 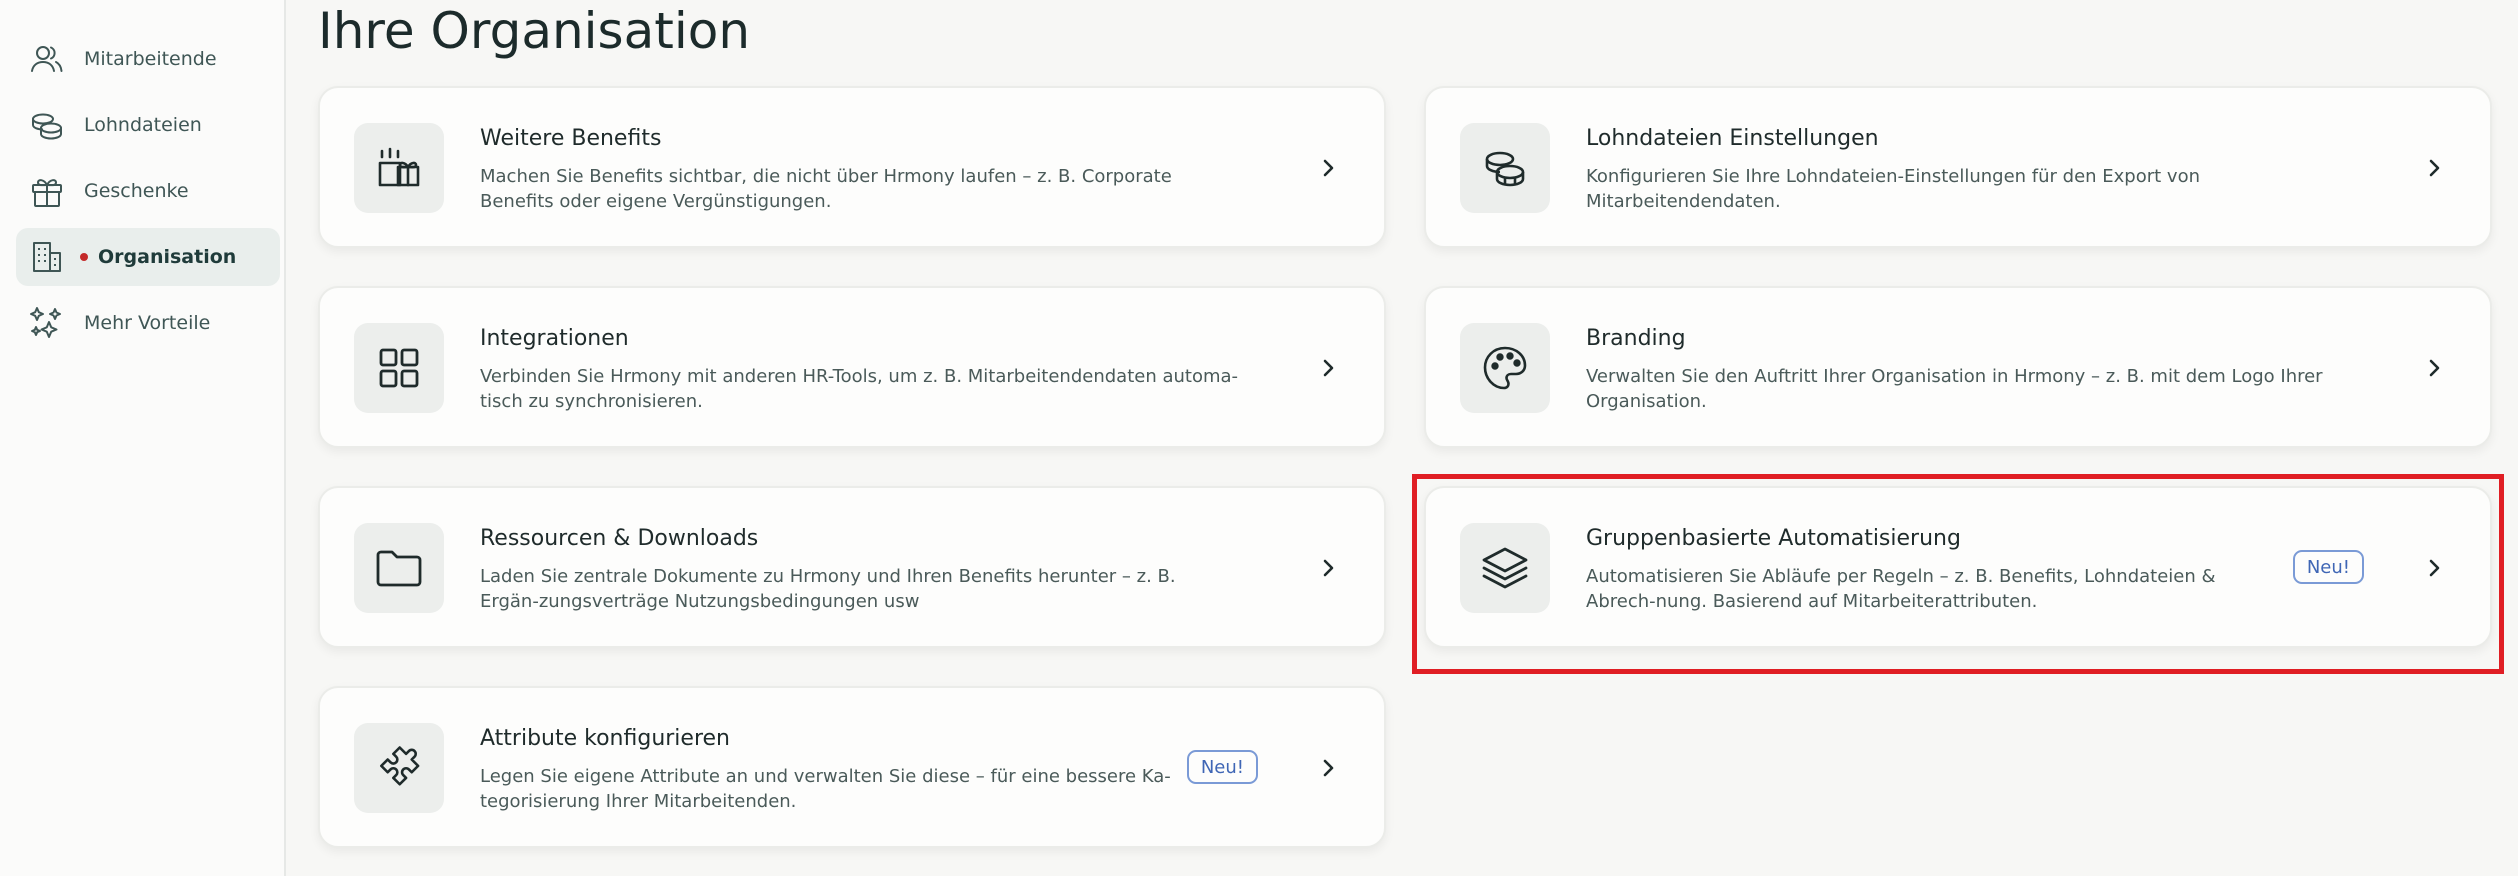 What do you see at coordinates (399, 768) in the screenshot?
I see `puzzle-icon` at bounding box center [399, 768].